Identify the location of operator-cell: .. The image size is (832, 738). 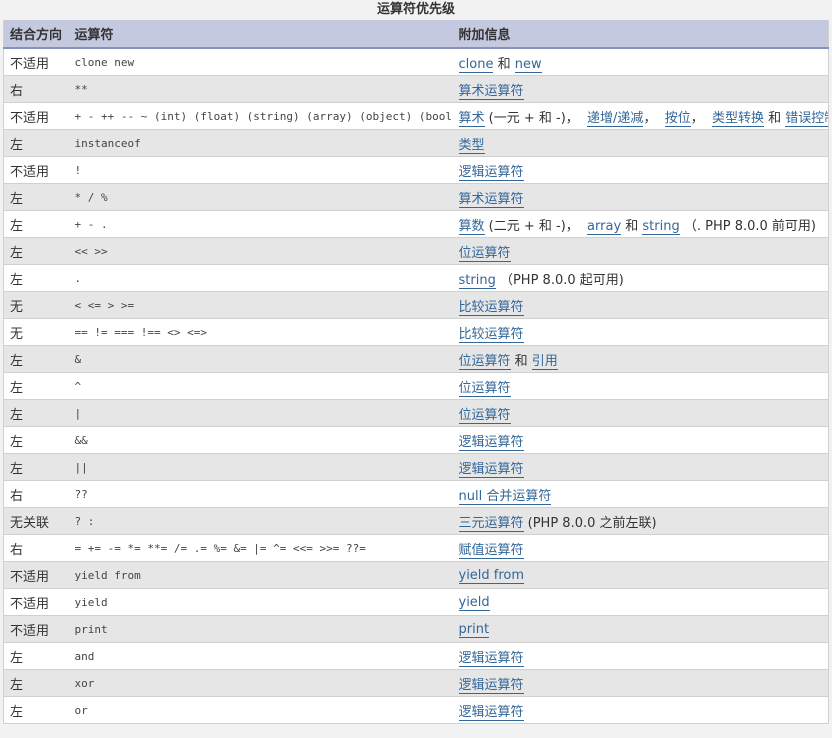
(260, 278).